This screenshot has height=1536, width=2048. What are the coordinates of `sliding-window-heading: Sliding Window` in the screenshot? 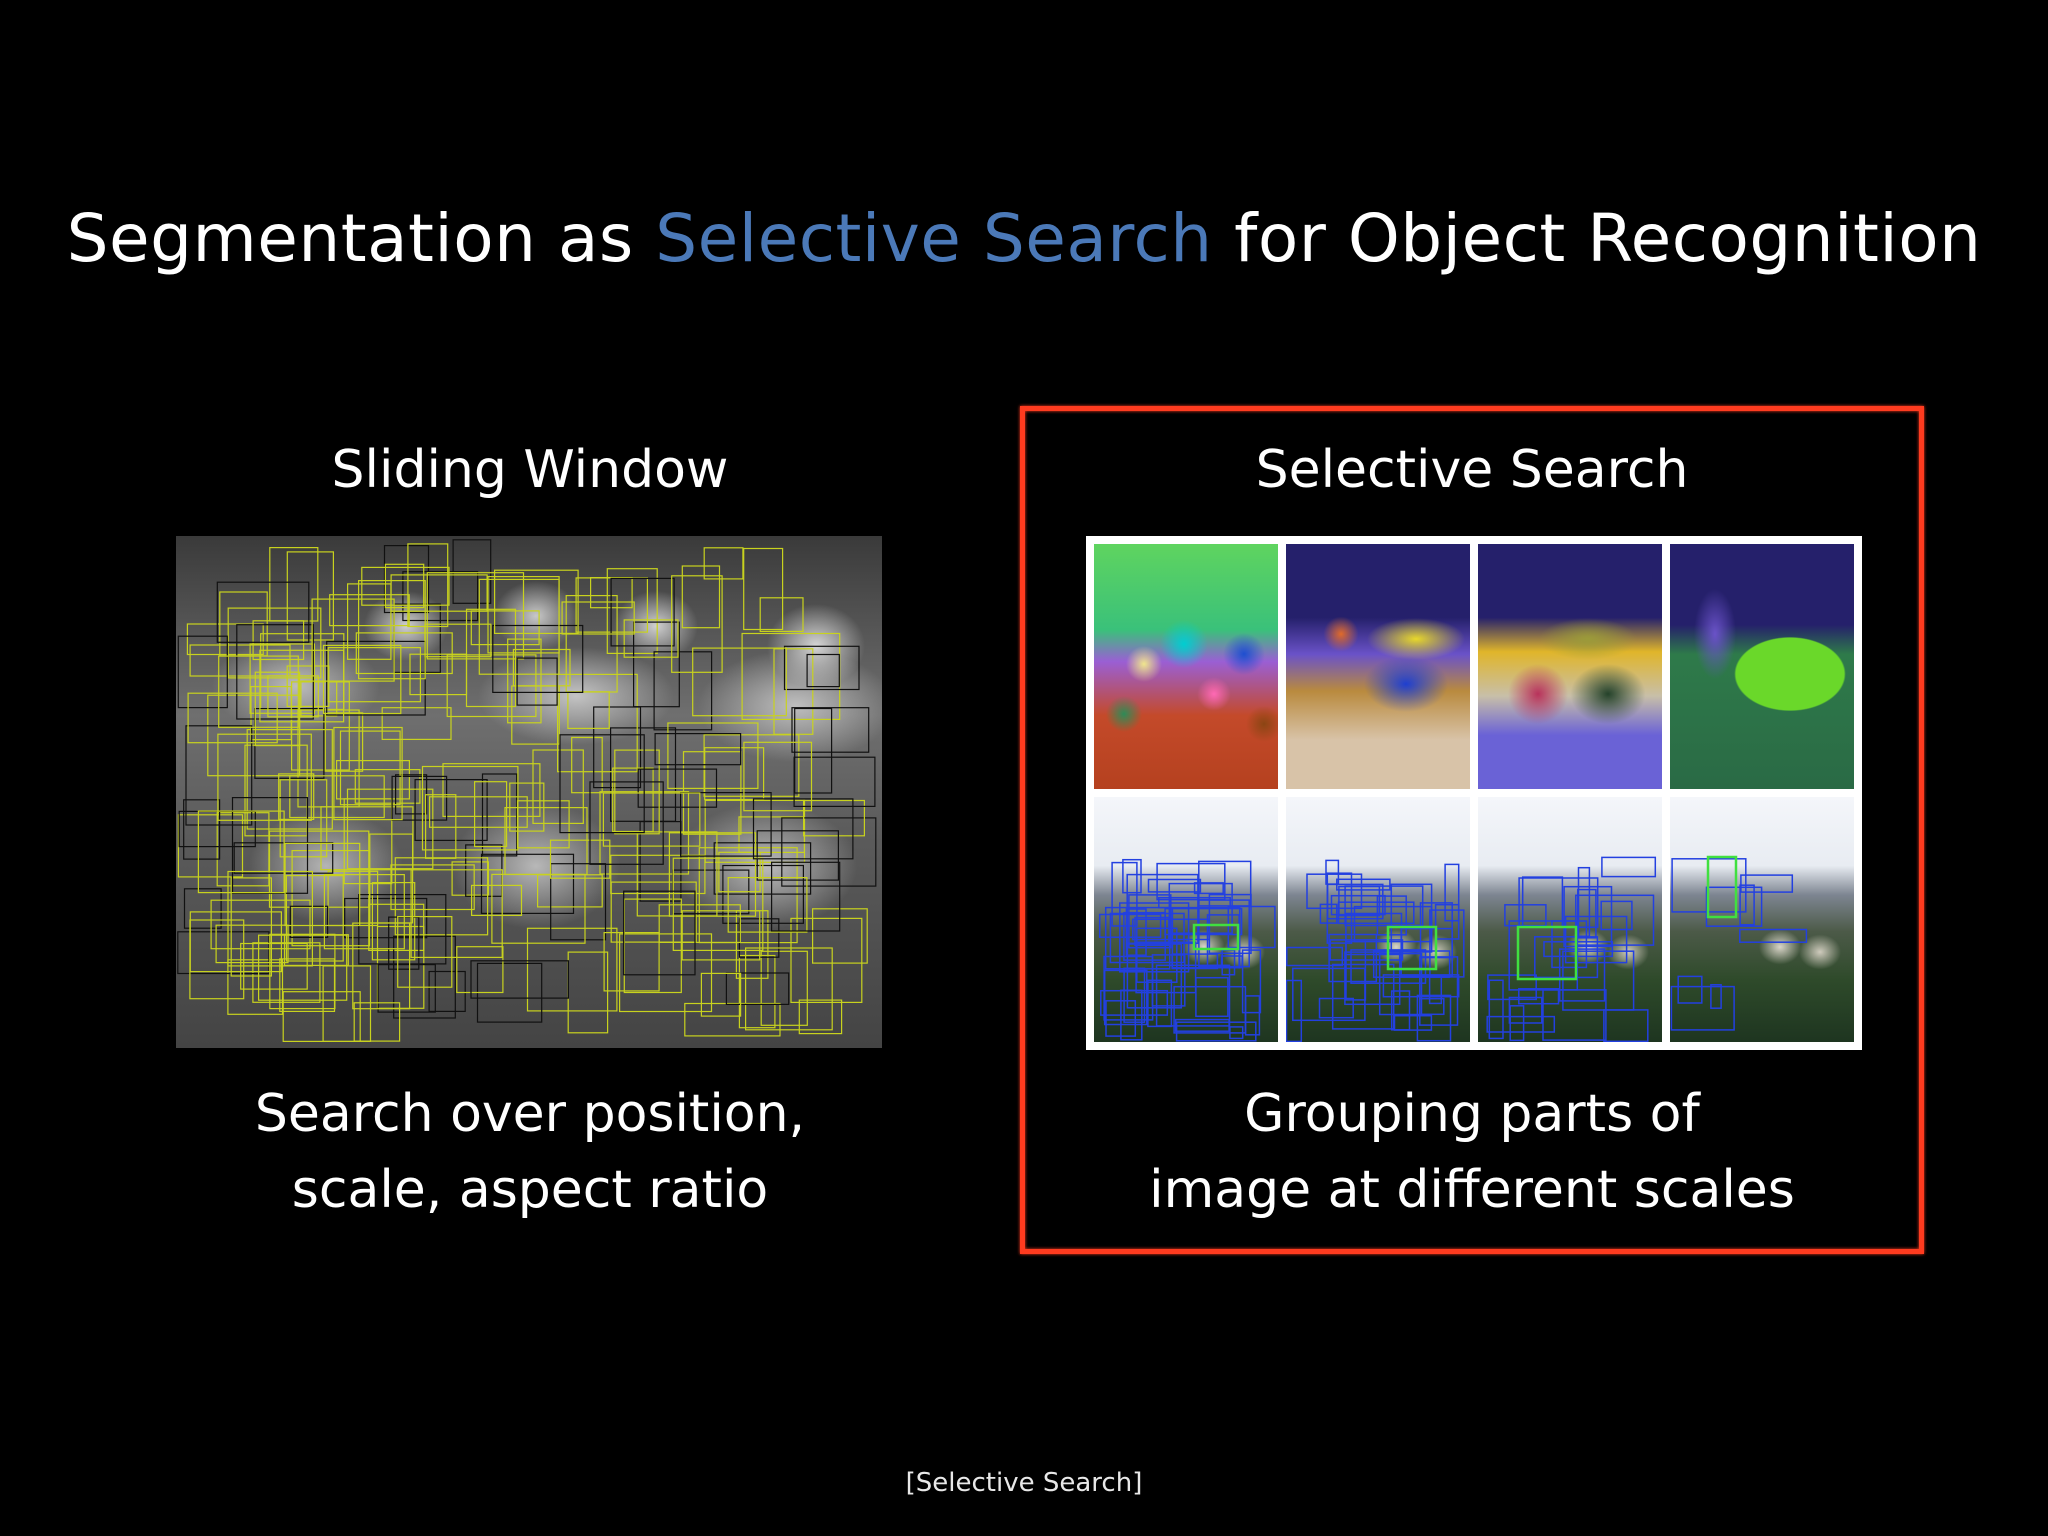 It's located at (530, 470).